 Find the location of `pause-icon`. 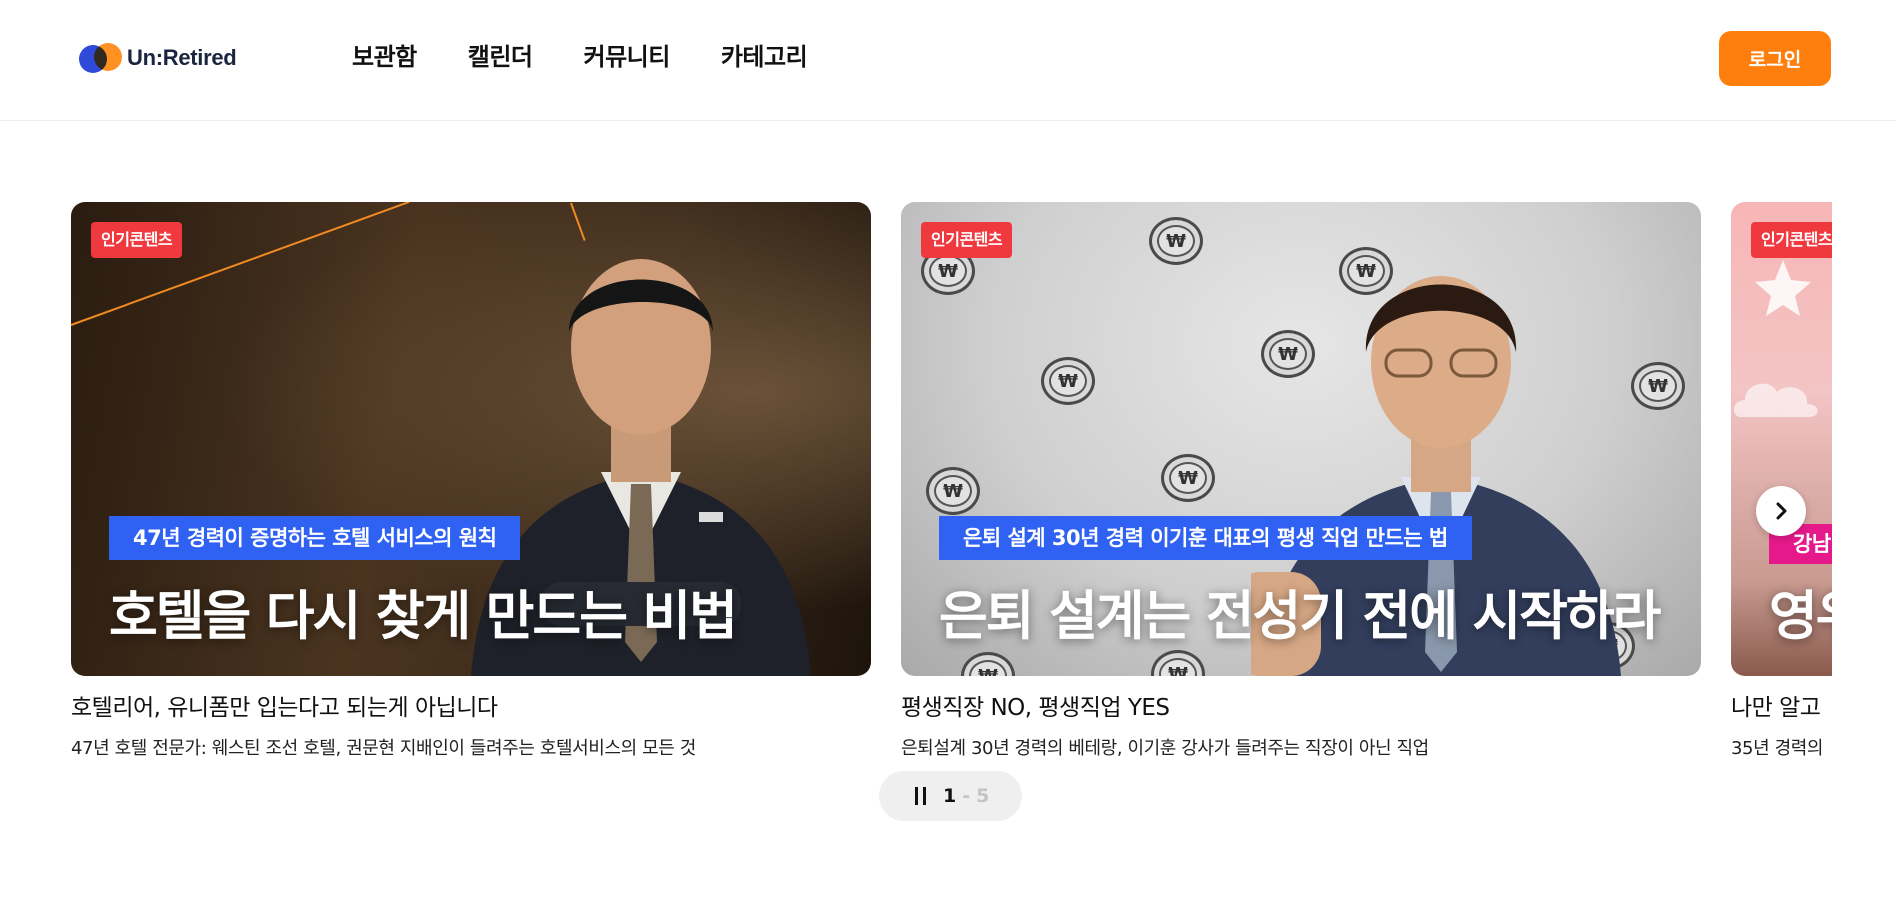

pause-icon is located at coordinates (921, 796).